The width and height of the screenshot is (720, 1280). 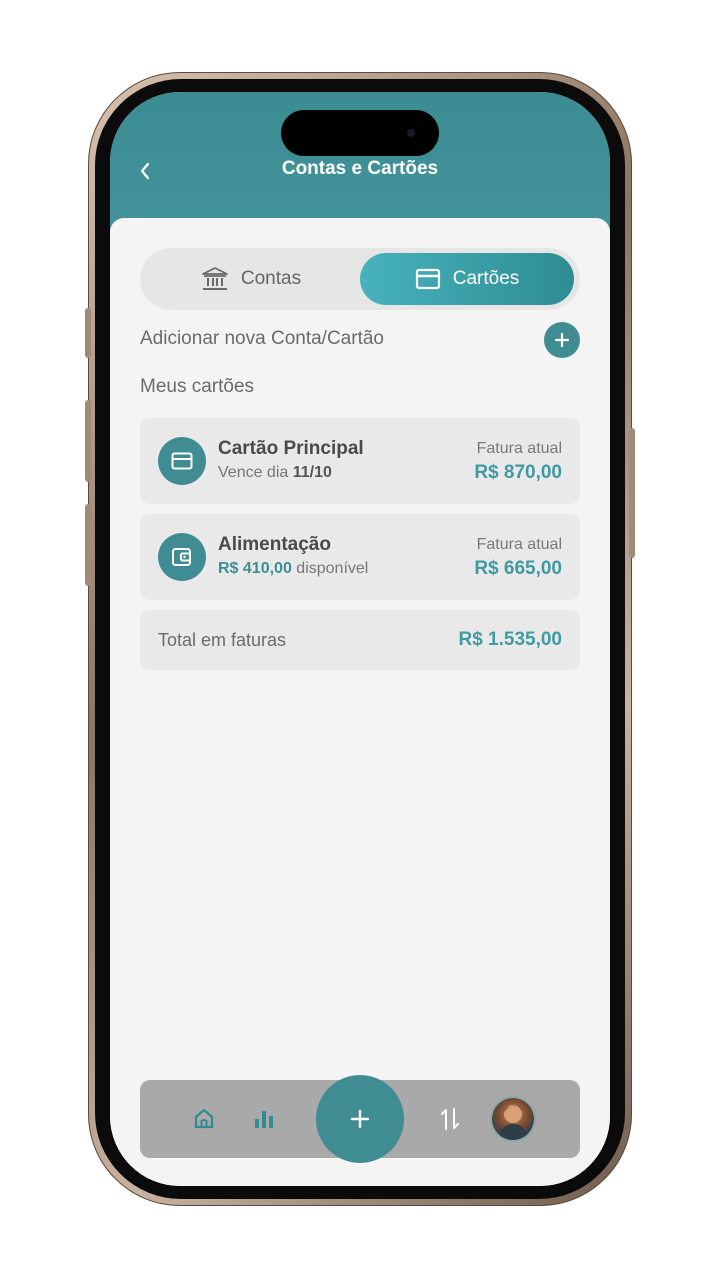 I want to click on avatar, so click(x=513, y=1119).